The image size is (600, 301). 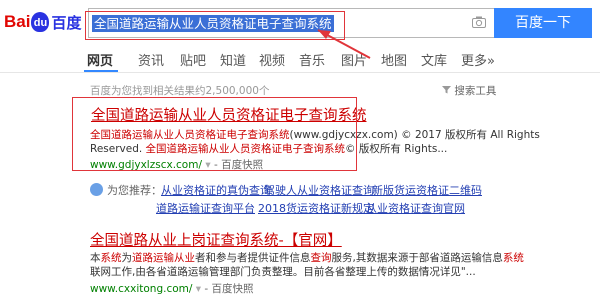 What do you see at coordinates (394, 59) in the screenshot?
I see `tab-map: 地图` at bounding box center [394, 59].